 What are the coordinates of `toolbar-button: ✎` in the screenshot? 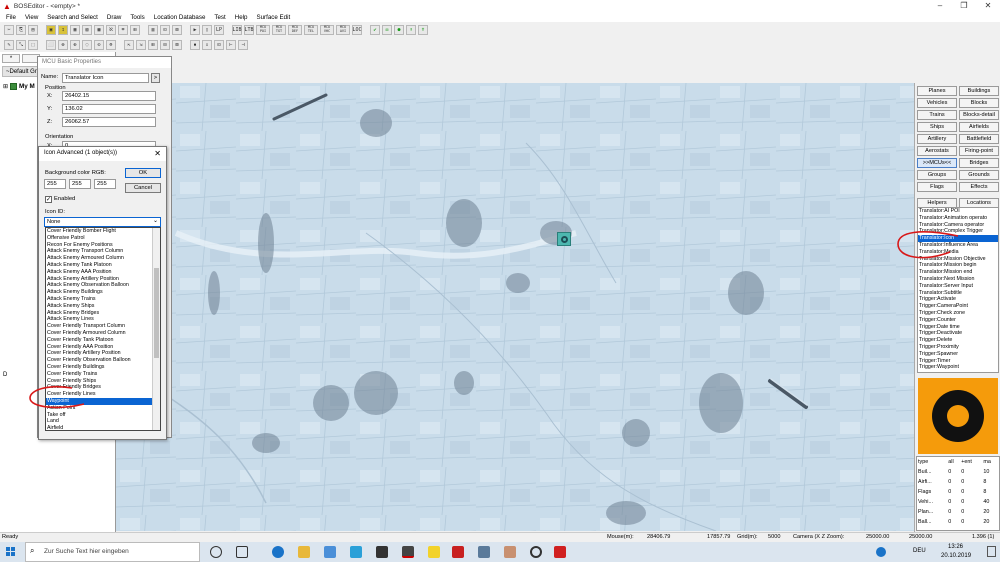 It's located at (9, 44).